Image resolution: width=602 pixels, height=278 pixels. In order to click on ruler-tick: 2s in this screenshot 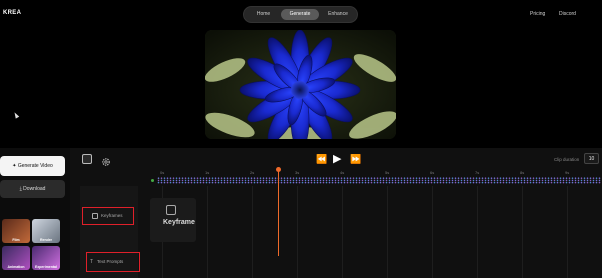, I will do `click(252, 172)`.